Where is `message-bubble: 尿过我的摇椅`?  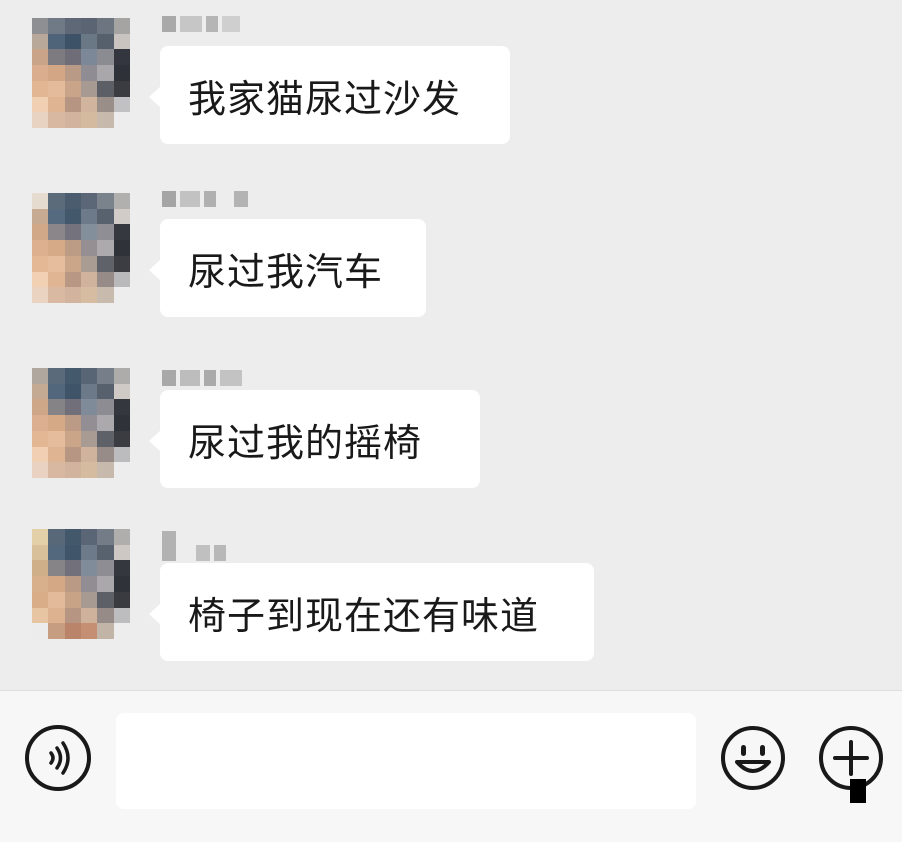 message-bubble: 尿过我的摇椅 is located at coordinates (314, 439).